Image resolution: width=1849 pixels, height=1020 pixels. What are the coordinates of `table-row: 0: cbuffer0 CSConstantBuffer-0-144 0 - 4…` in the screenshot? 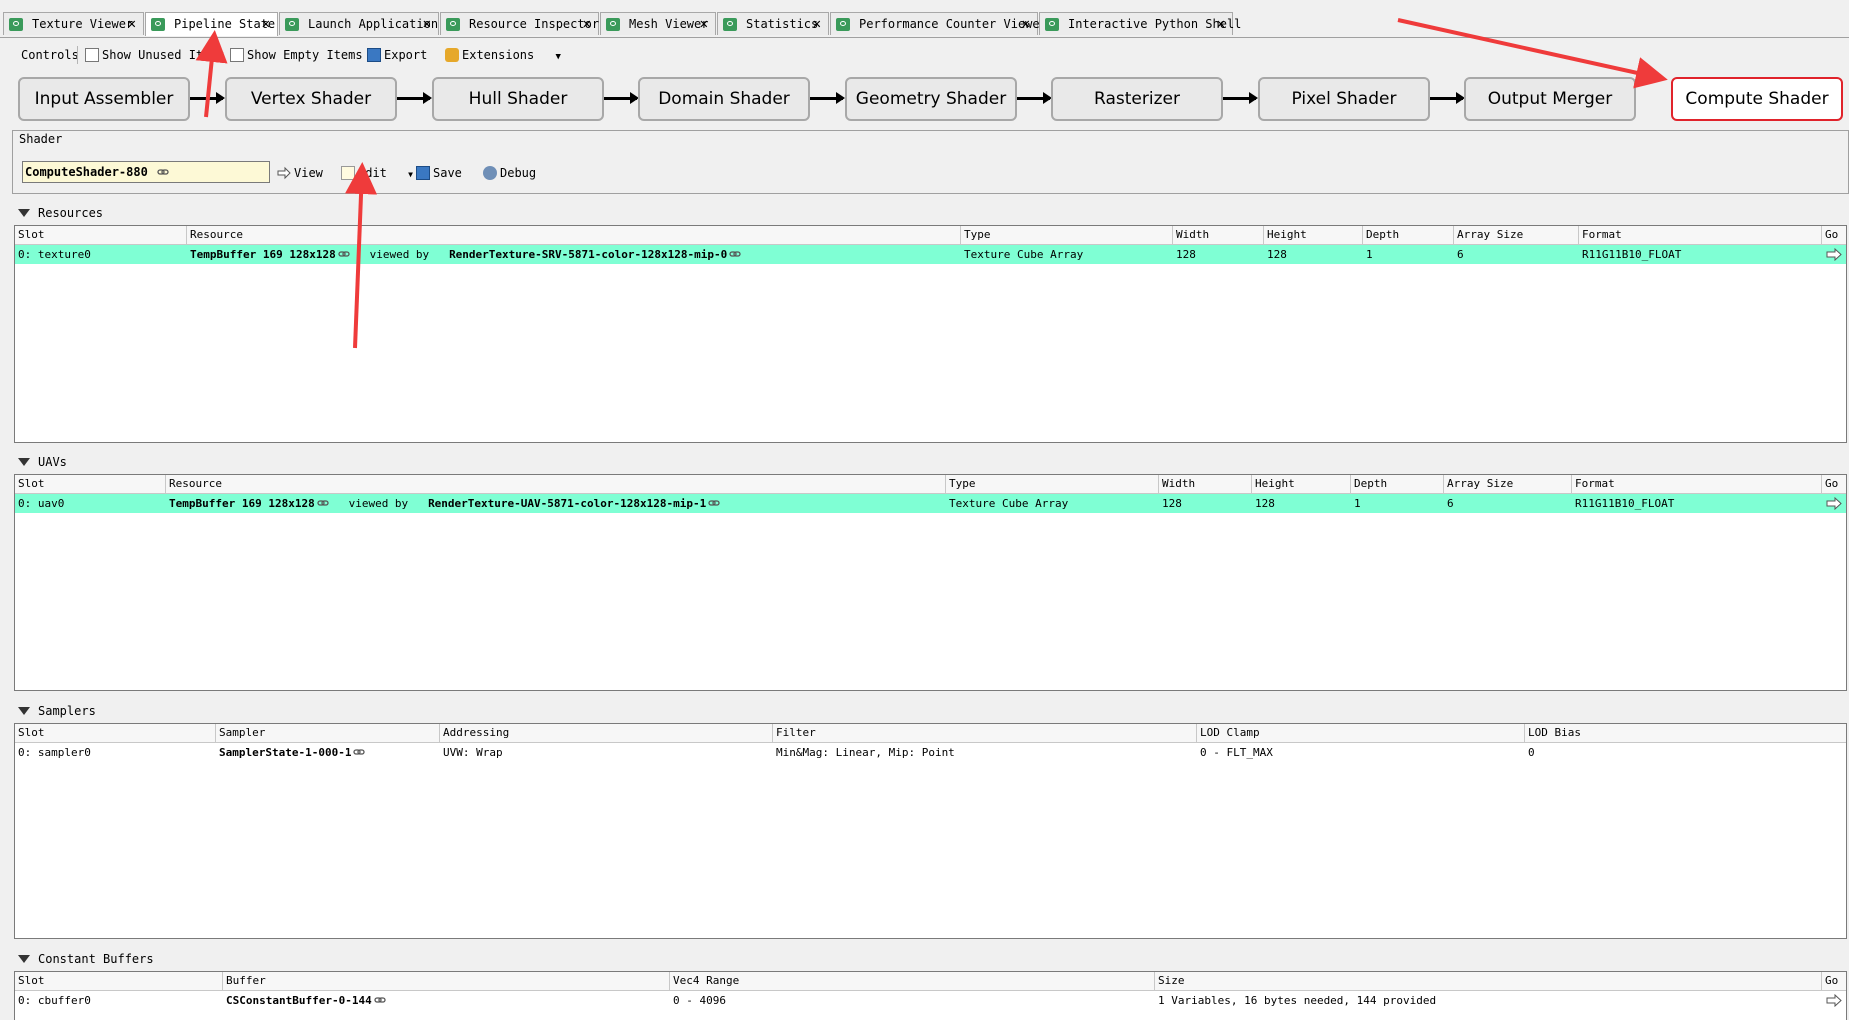 It's located at (930, 1000).